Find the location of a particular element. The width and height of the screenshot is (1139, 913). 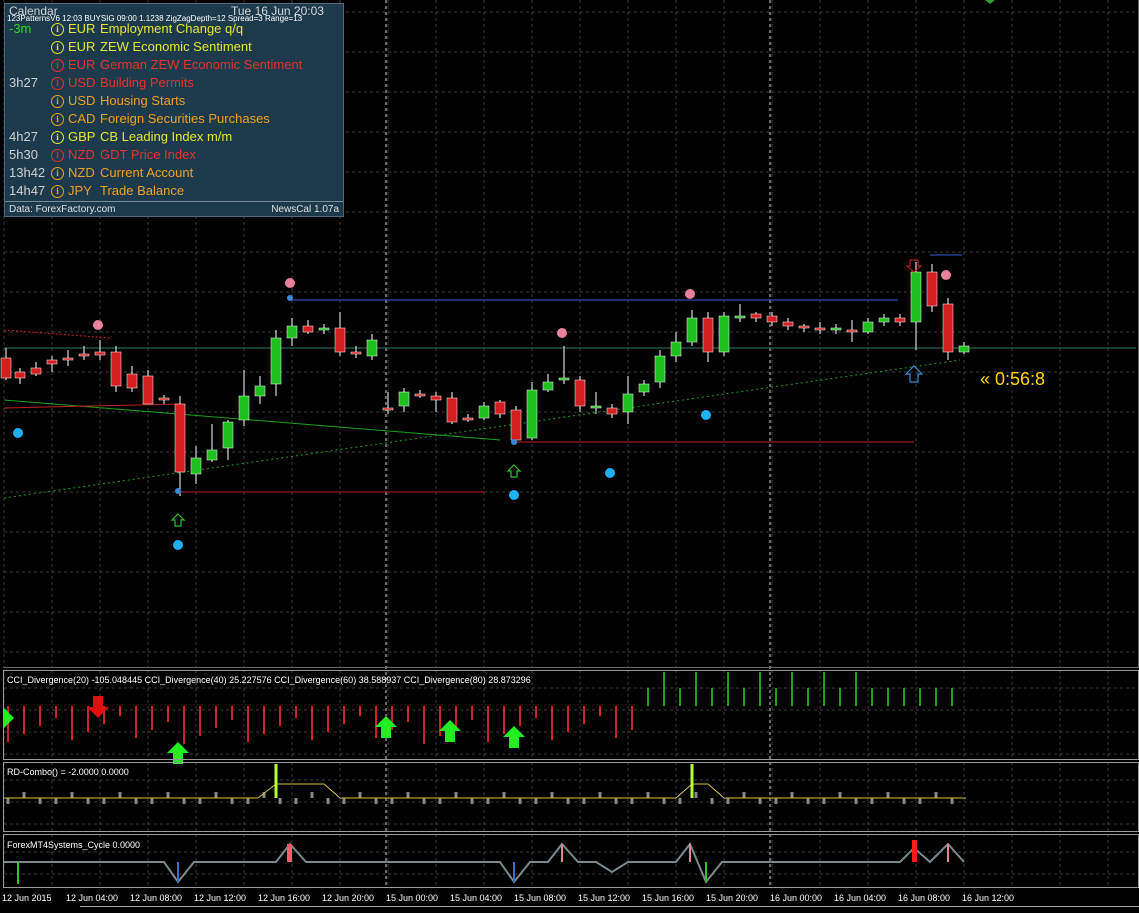

calendar-event-row: i EUR German ZEW Economic Sentiment is located at coordinates (174, 66).